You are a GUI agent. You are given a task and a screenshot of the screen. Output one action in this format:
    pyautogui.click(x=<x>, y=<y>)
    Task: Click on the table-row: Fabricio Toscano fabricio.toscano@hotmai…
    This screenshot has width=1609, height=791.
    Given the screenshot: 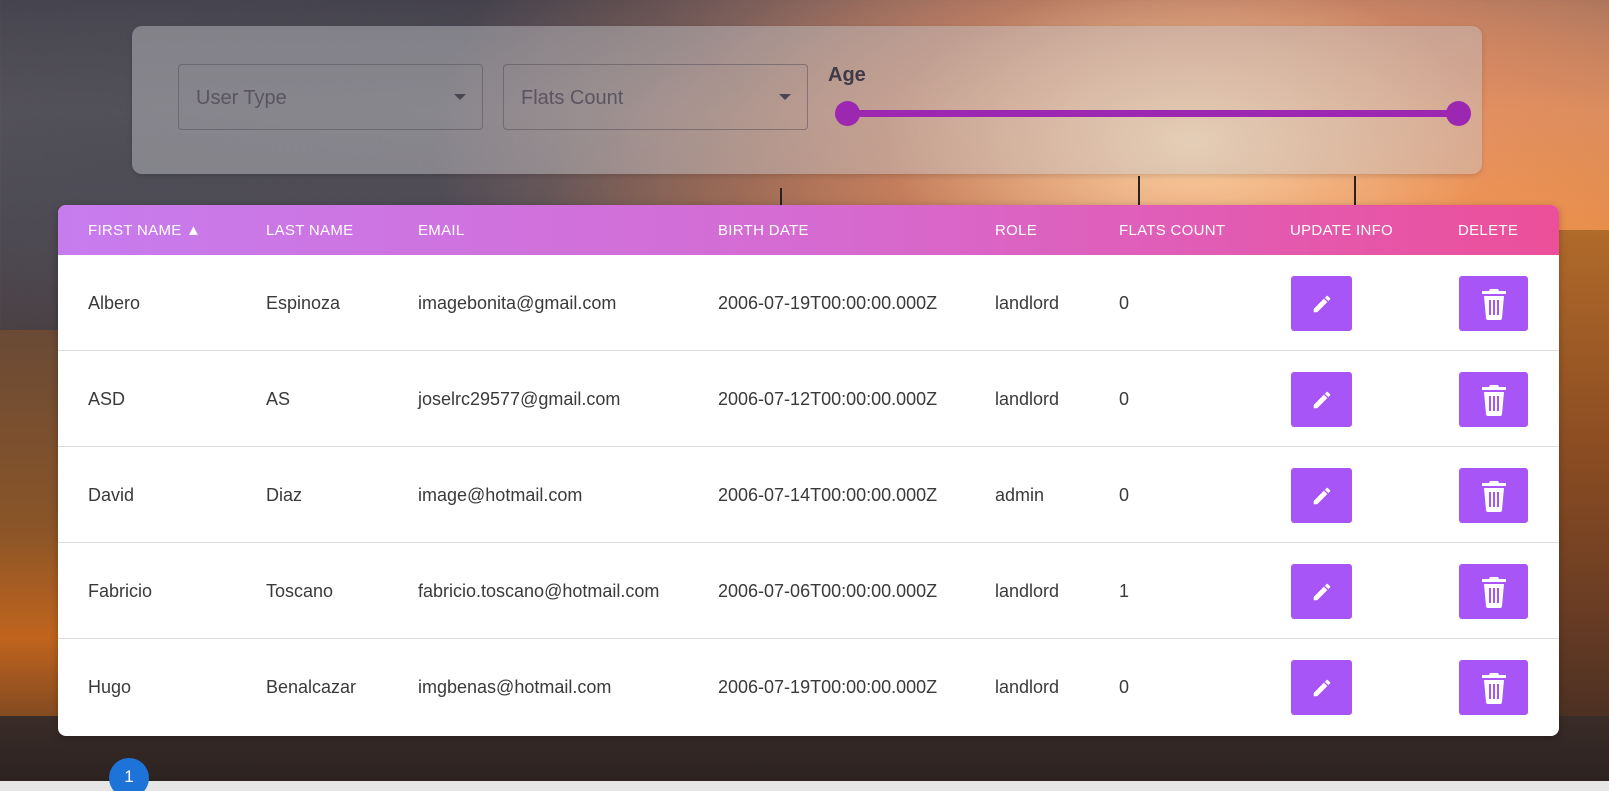 What is the action you would take?
    pyautogui.click(x=808, y=591)
    